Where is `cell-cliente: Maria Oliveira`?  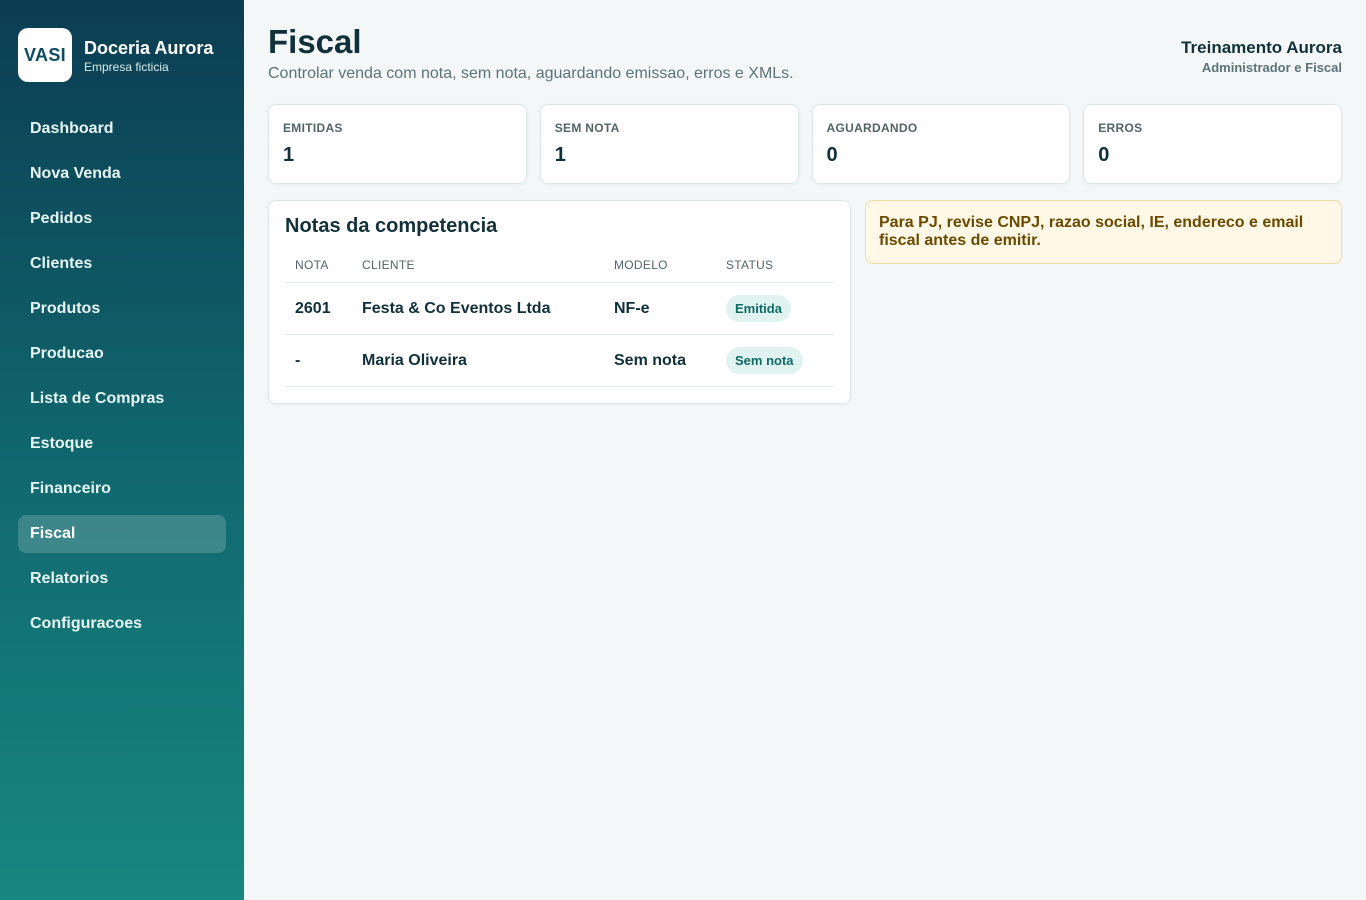
cell-cliente: Maria Oliveira is located at coordinates (478, 360).